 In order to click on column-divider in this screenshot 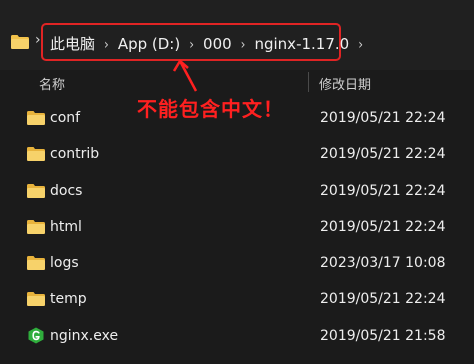, I will do `click(308, 82)`.